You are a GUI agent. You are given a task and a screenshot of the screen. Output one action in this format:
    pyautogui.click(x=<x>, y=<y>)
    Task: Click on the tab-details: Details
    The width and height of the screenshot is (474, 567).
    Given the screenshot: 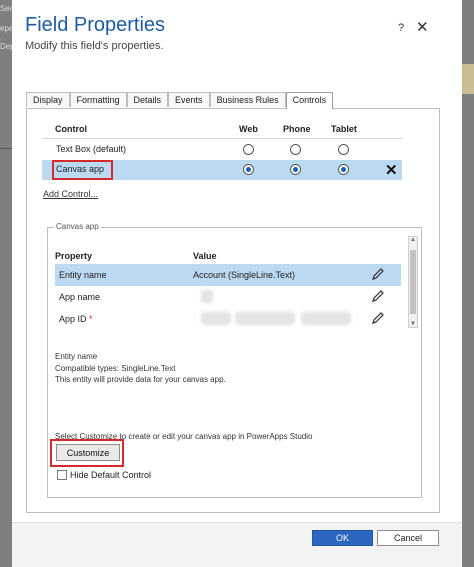 What is the action you would take?
    pyautogui.click(x=147, y=99)
    